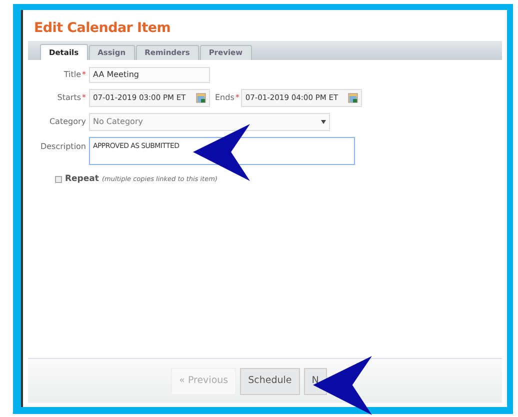  Describe the element at coordinates (209, 122) in the screenshot. I see `category-dropdown: No Category` at that location.